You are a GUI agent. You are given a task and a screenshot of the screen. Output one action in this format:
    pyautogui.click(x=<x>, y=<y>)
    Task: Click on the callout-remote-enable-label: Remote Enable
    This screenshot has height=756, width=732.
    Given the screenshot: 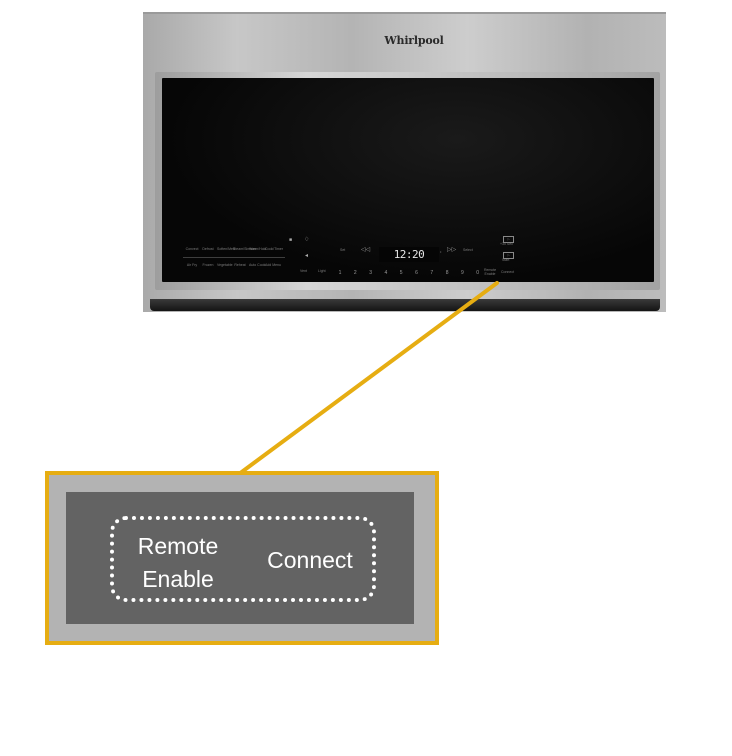 What is the action you would take?
    pyautogui.click(x=178, y=563)
    